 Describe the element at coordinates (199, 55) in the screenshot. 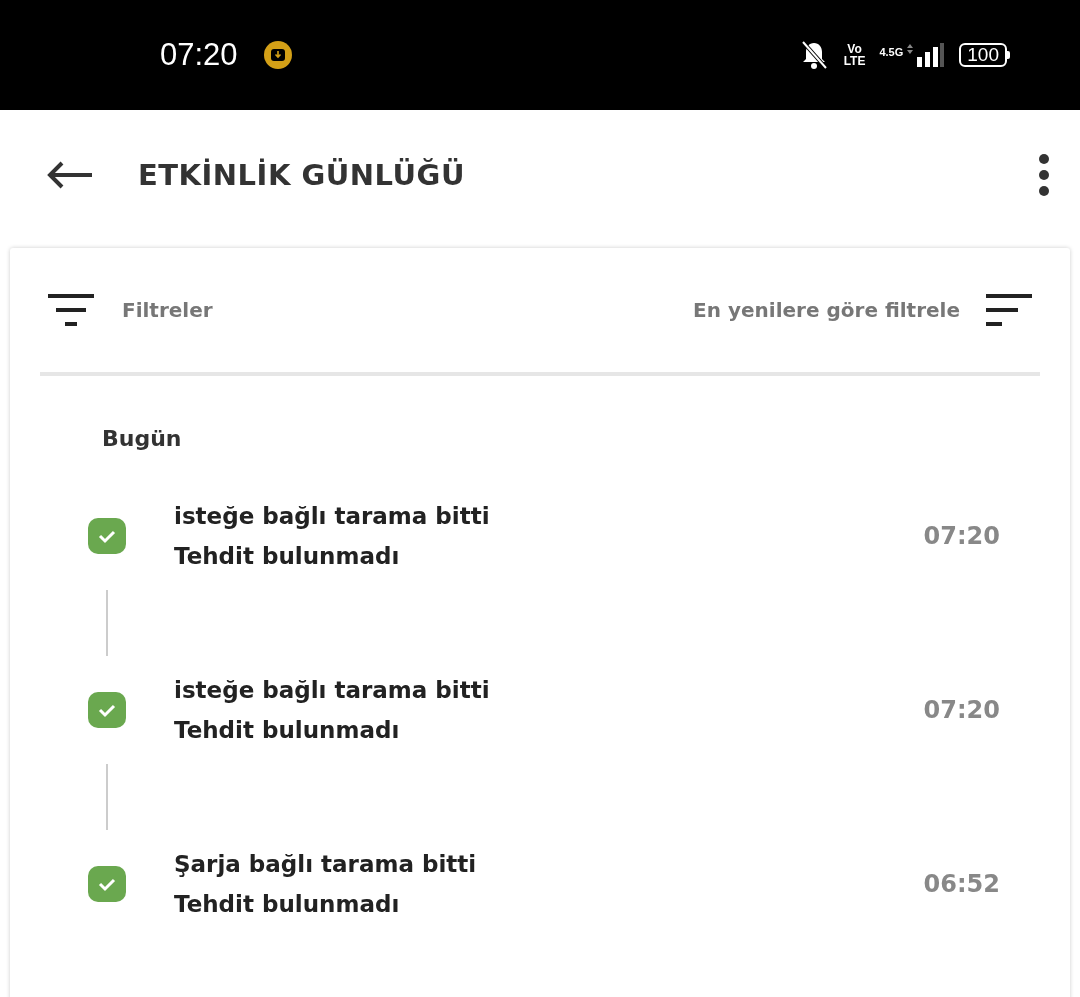

I see `status-time: 07:20` at that location.